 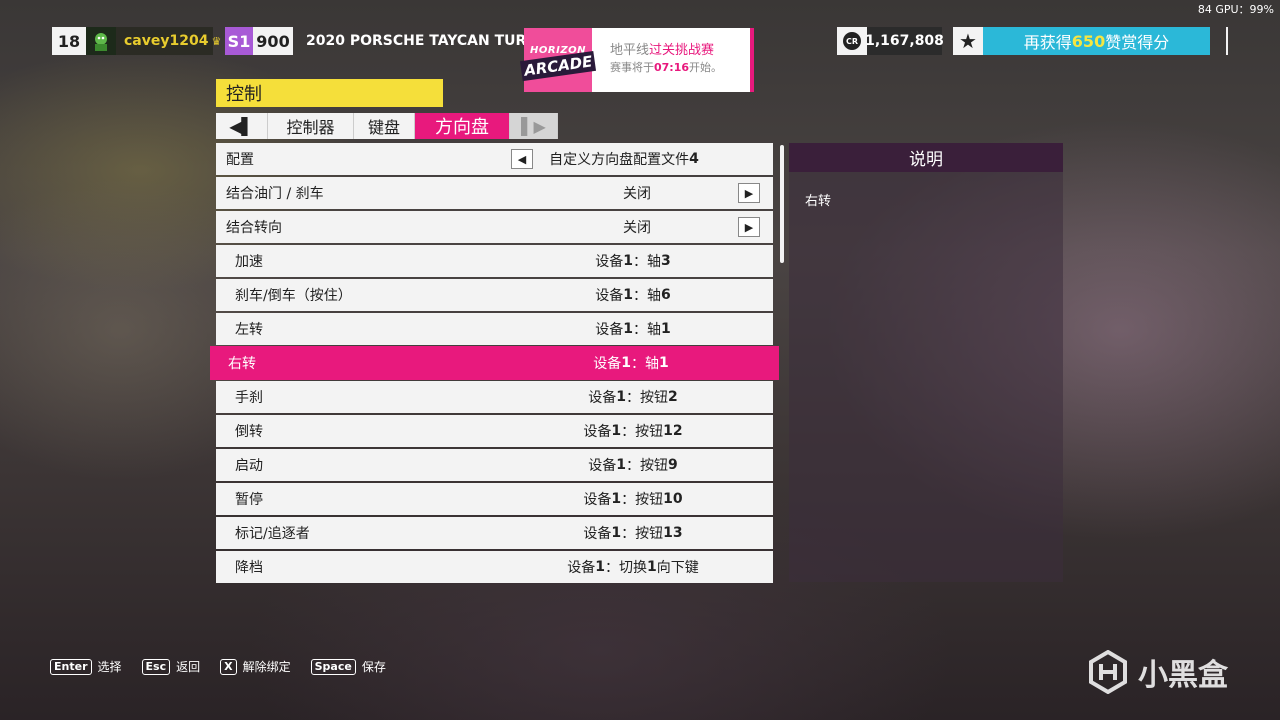 I want to click on row-value: 设备 1 ：按钮 2, so click(x=633, y=397).